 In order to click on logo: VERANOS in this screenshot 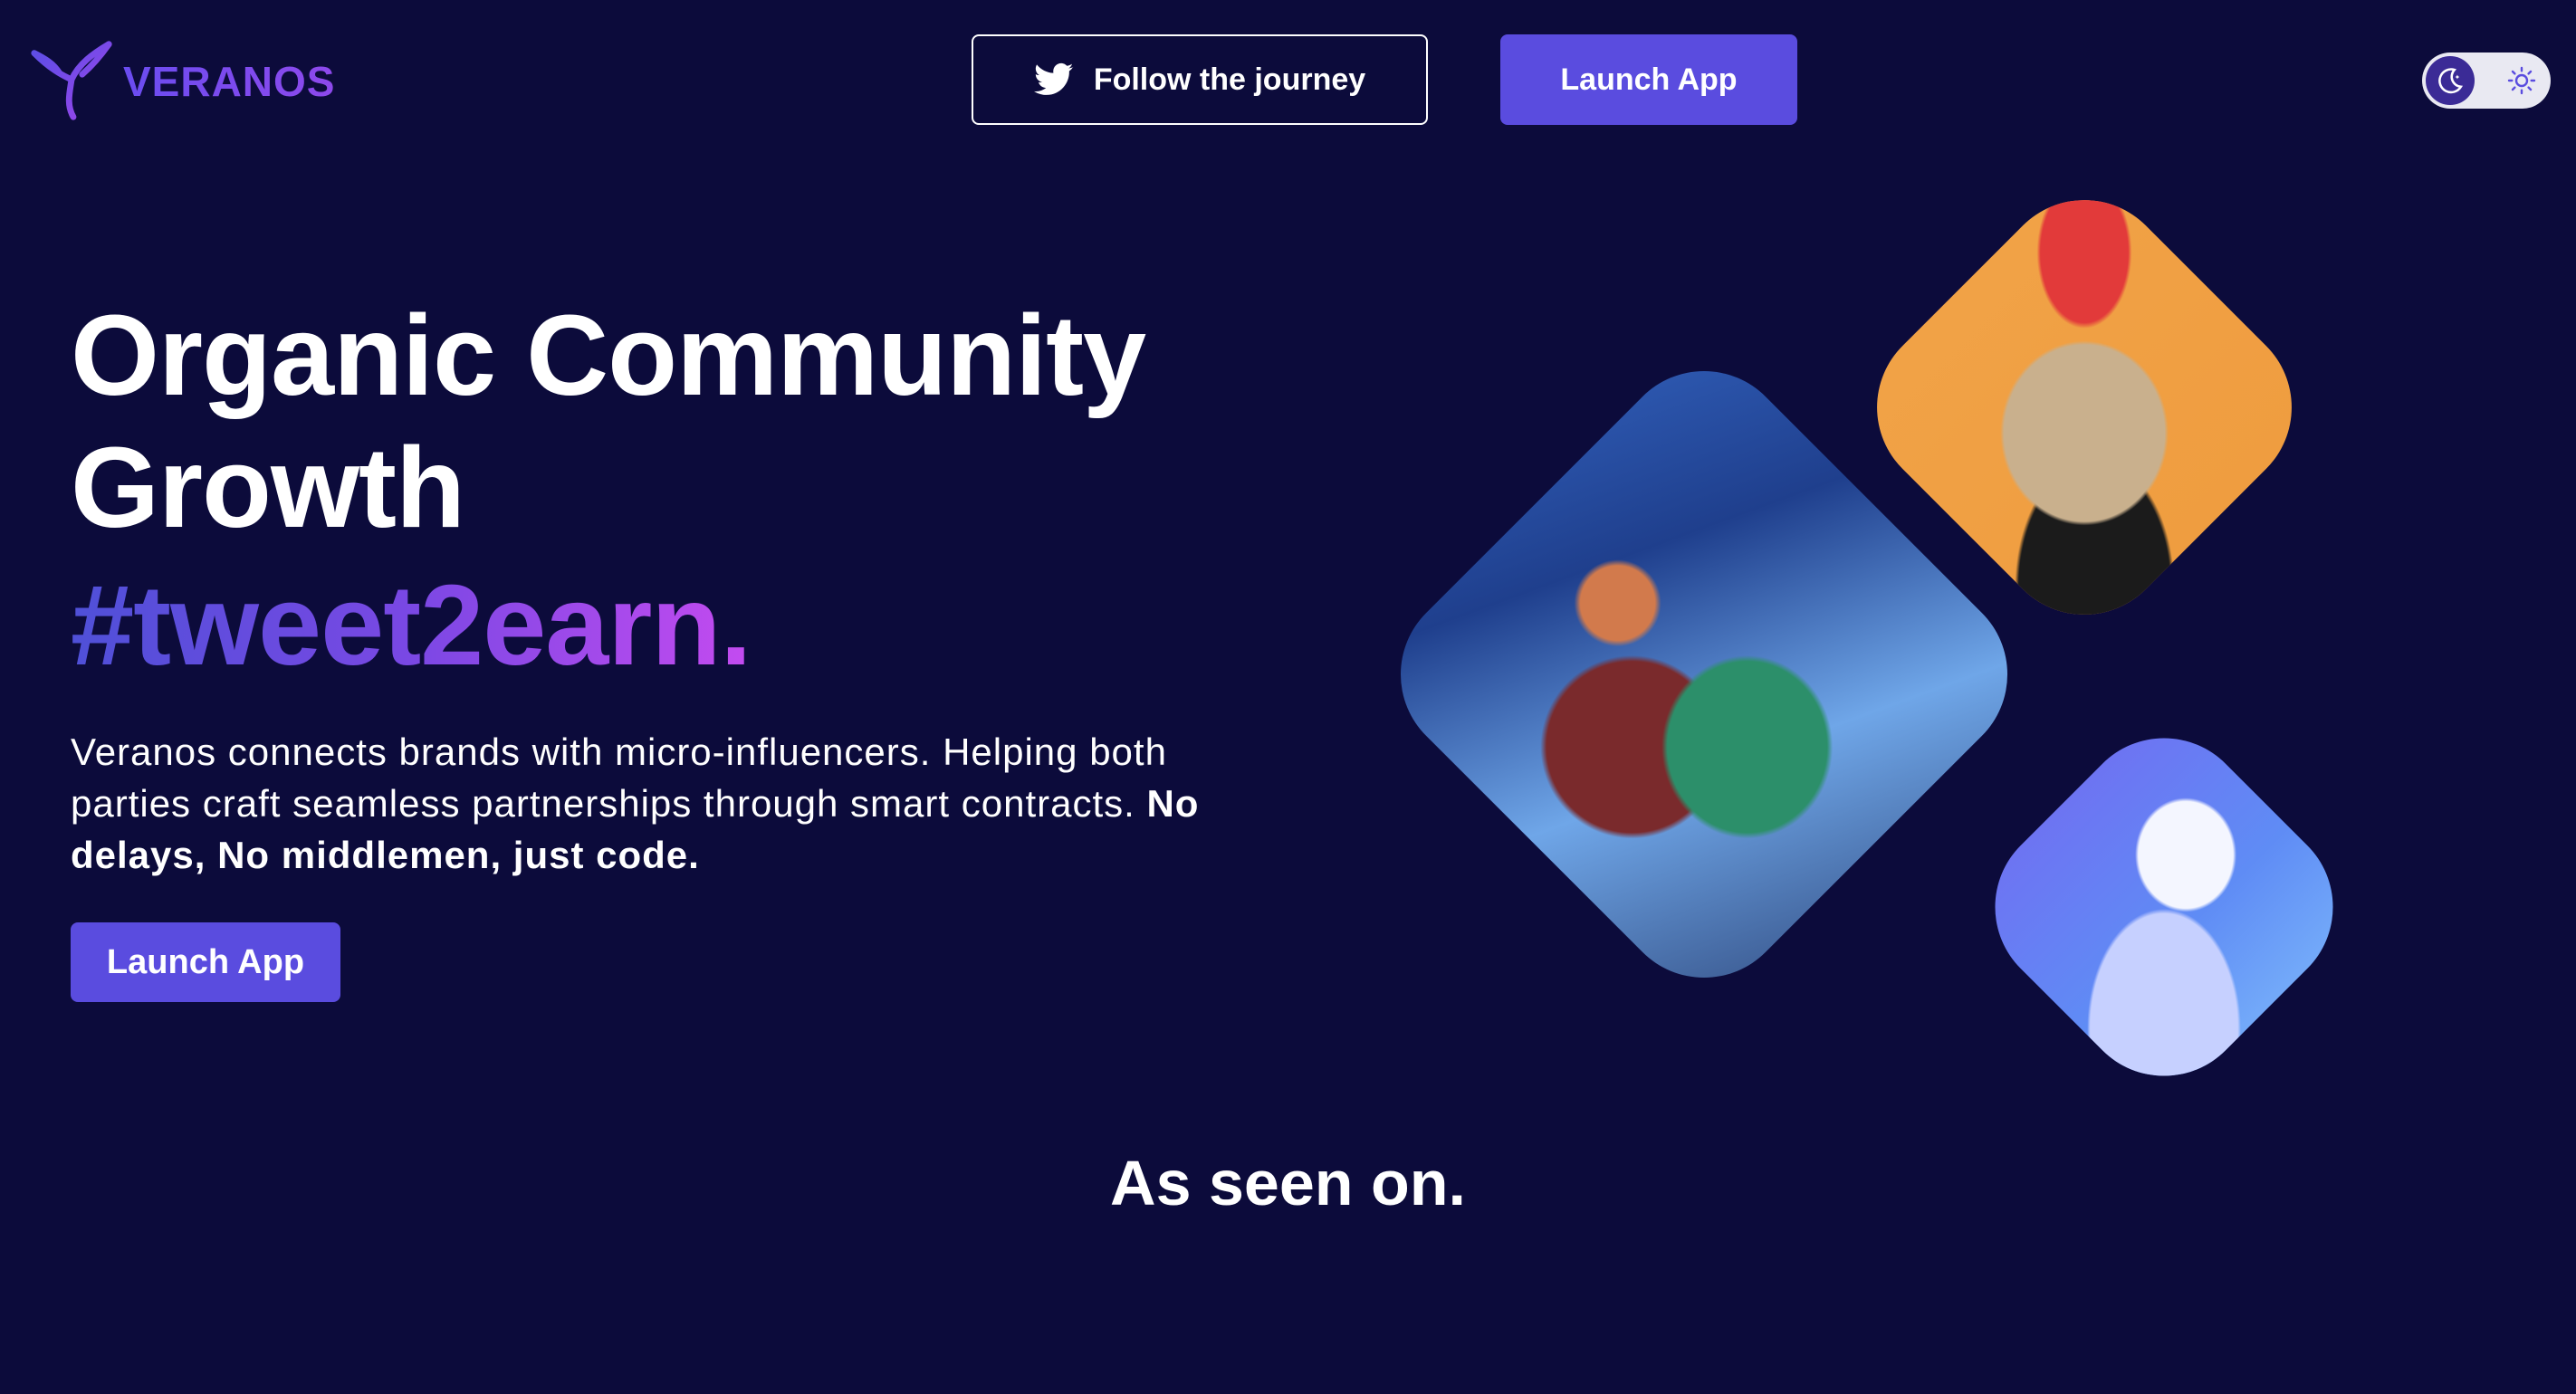, I will do `click(181, 81)`.